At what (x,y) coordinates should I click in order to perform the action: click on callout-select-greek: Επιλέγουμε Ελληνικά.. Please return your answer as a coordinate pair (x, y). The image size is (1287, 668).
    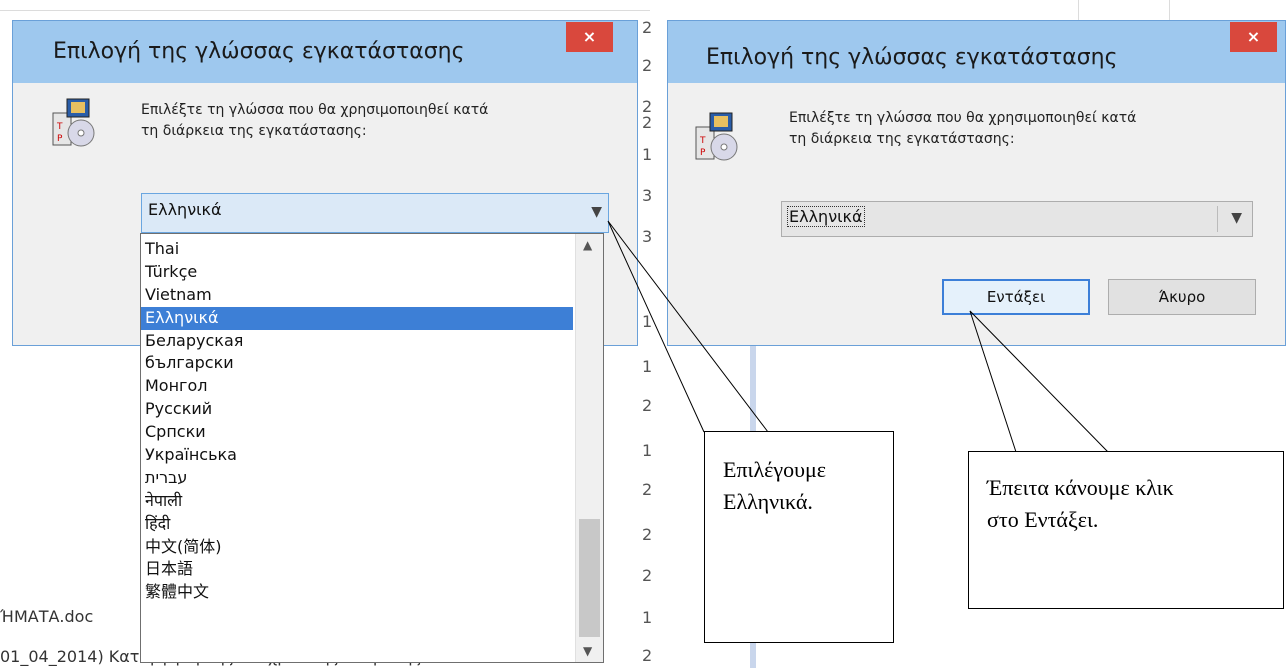
    Looking at the image, I should click on (799, 537).